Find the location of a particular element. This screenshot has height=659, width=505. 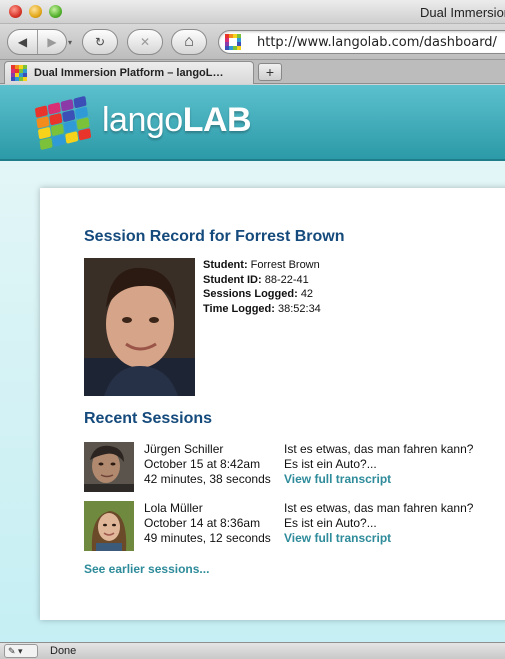

partner-name: Lola Müller is located at coordinates (173, 508).